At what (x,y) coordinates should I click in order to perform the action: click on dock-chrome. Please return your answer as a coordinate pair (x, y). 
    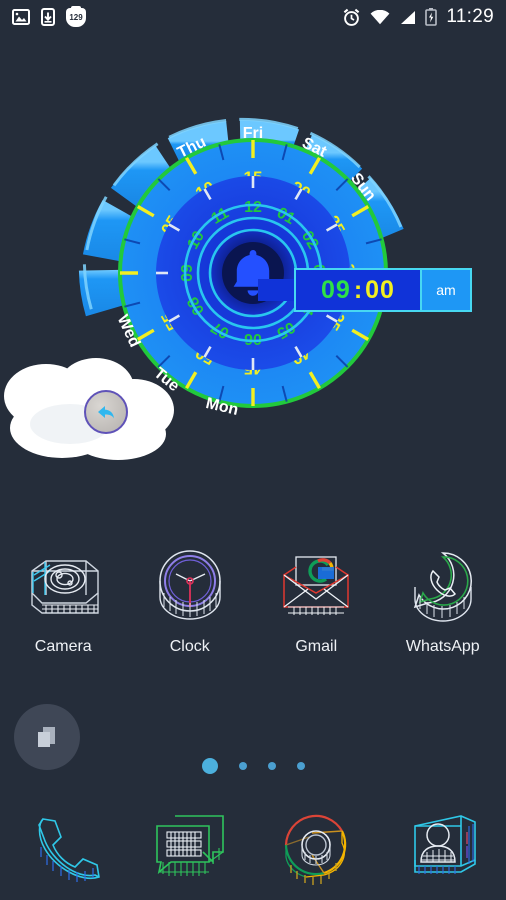
    Looking at the image, I should click on (316, 847).